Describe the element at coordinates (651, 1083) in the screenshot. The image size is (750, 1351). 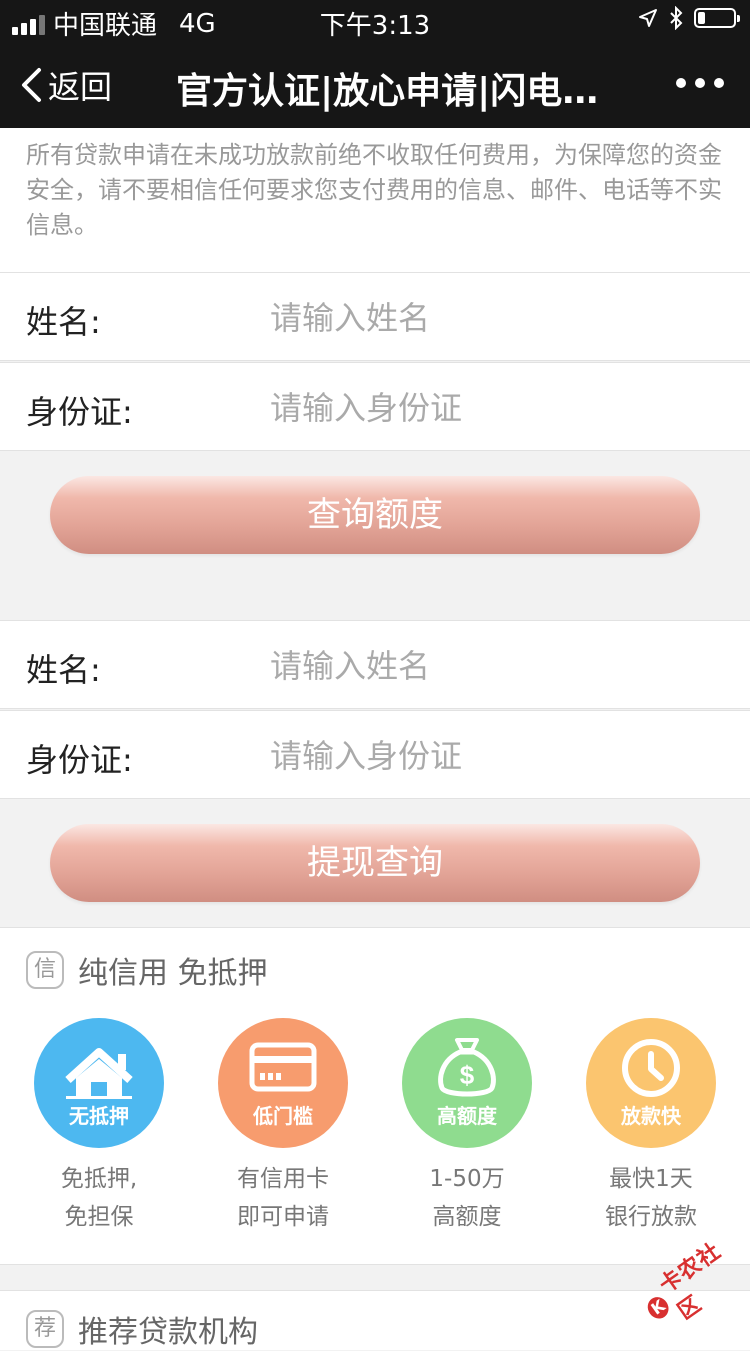
I see `clock-icon: 放款快` at that location.